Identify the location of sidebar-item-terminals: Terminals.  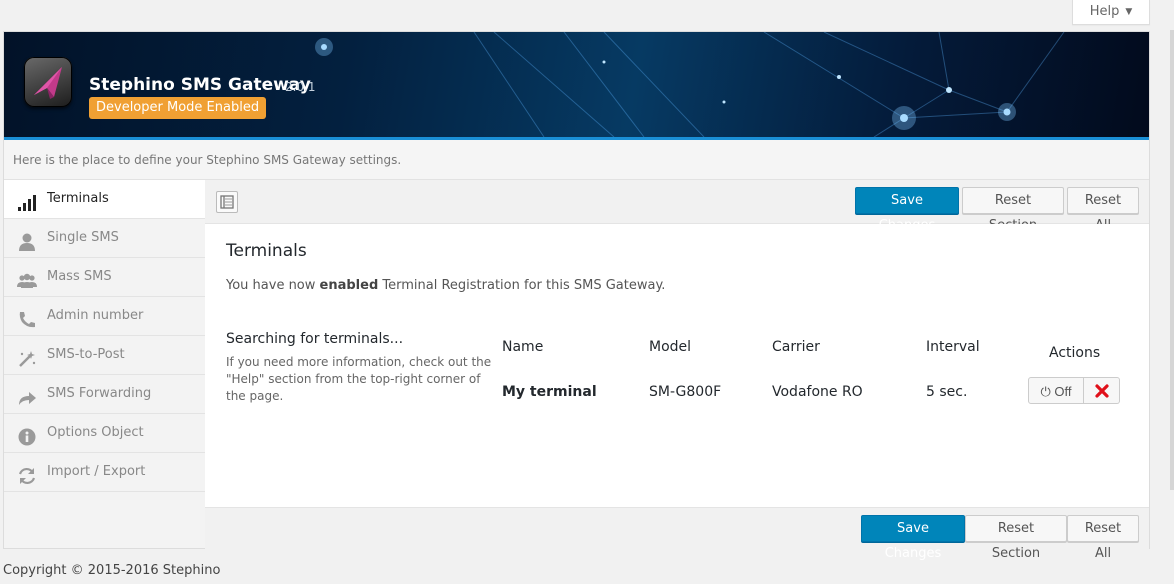
(104, 199).